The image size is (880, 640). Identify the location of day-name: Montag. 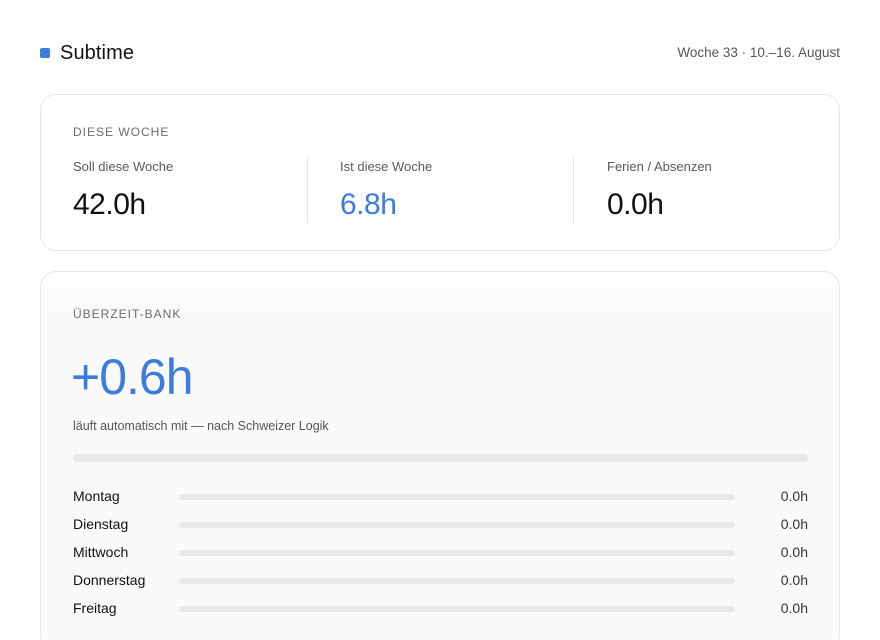
(96, 496).